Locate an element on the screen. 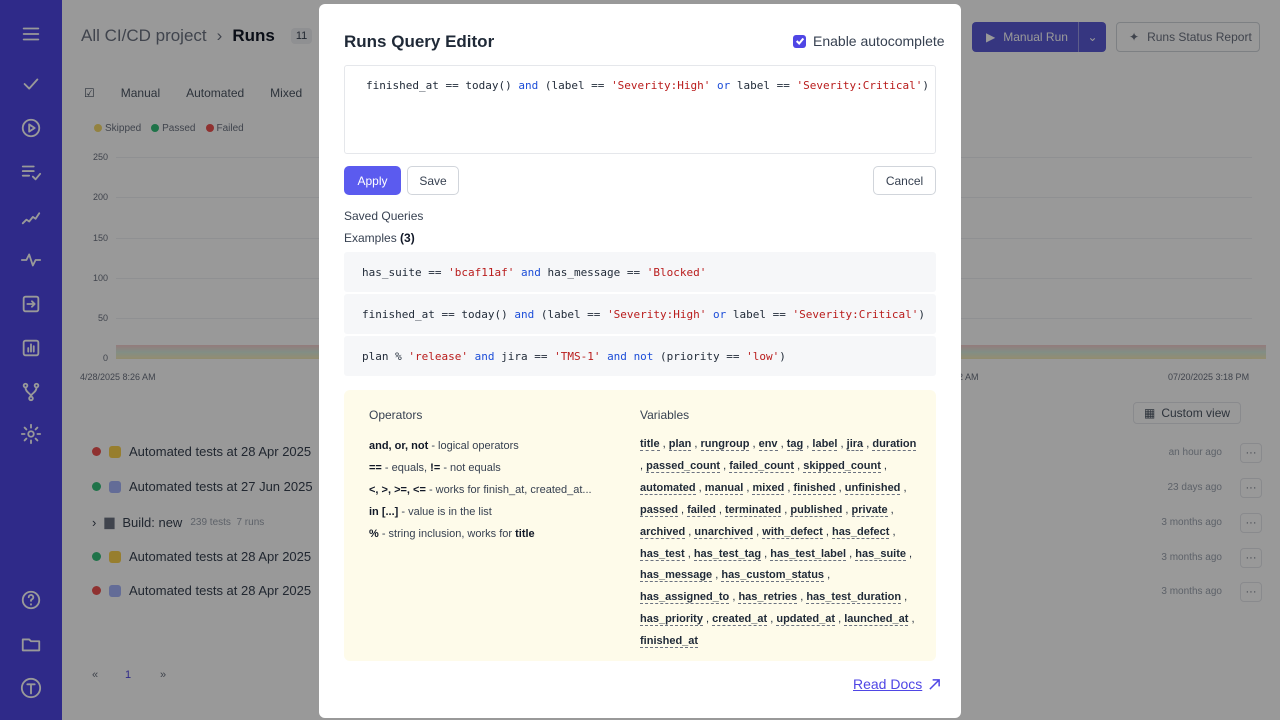 This screenshot has height=720, width=1280. variable-passed: passed is located at coordinates (659, 510).